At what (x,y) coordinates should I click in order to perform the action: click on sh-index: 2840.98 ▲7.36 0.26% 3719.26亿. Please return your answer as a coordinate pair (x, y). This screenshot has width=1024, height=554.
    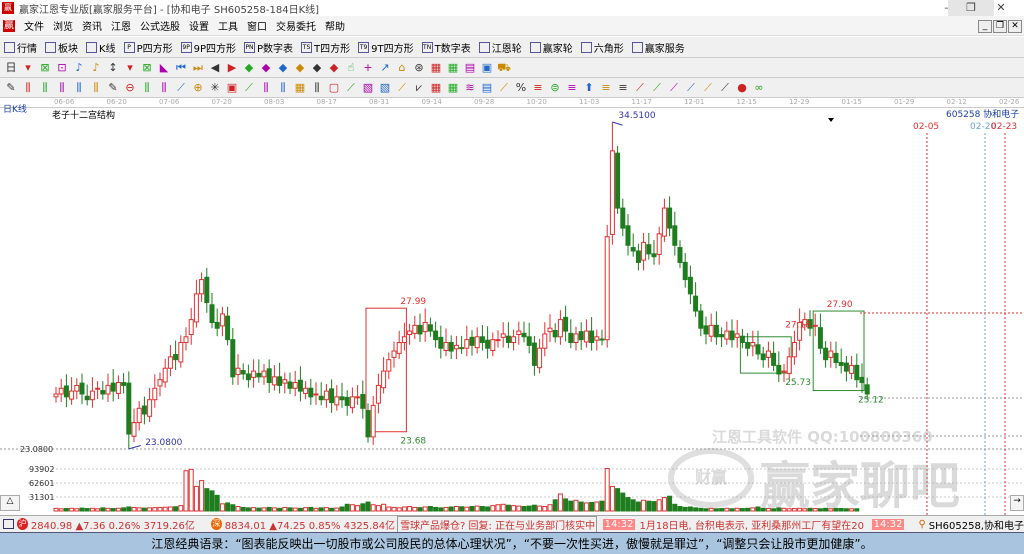
    Looking at the image, I should click on (113, 524).